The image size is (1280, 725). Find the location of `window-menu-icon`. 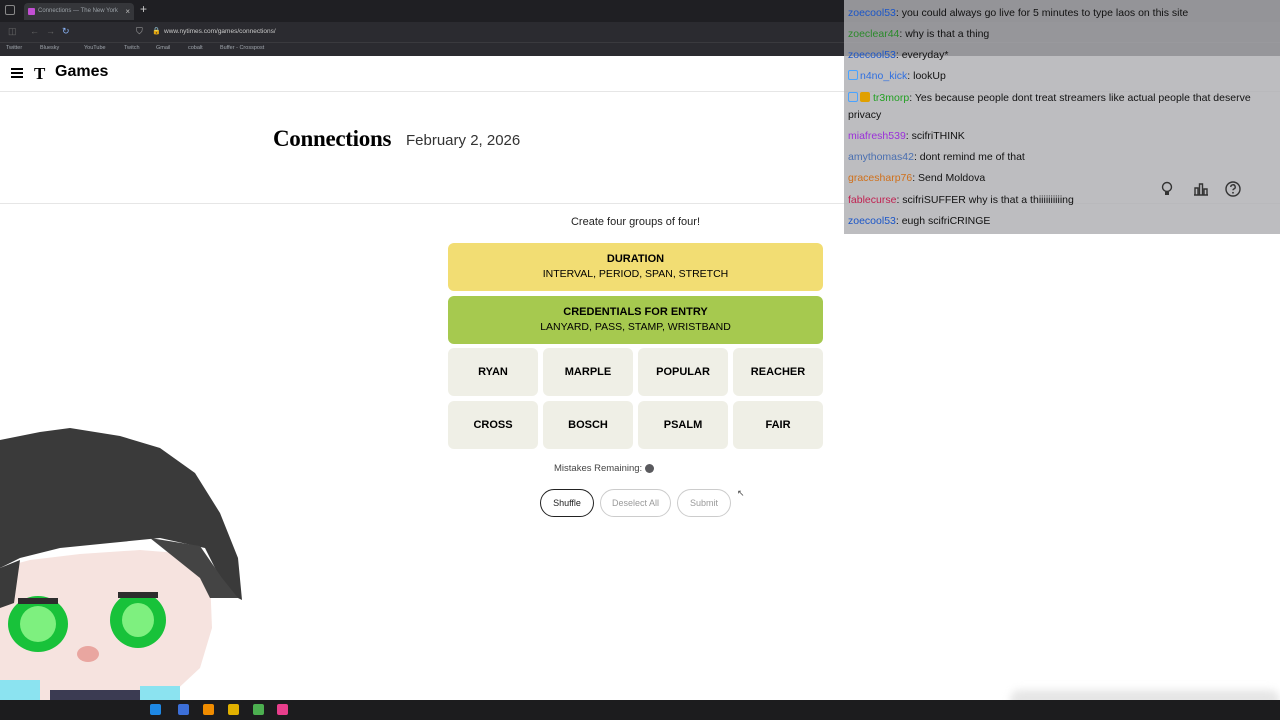

window-menu-icon is located at coordinates (10, 10).